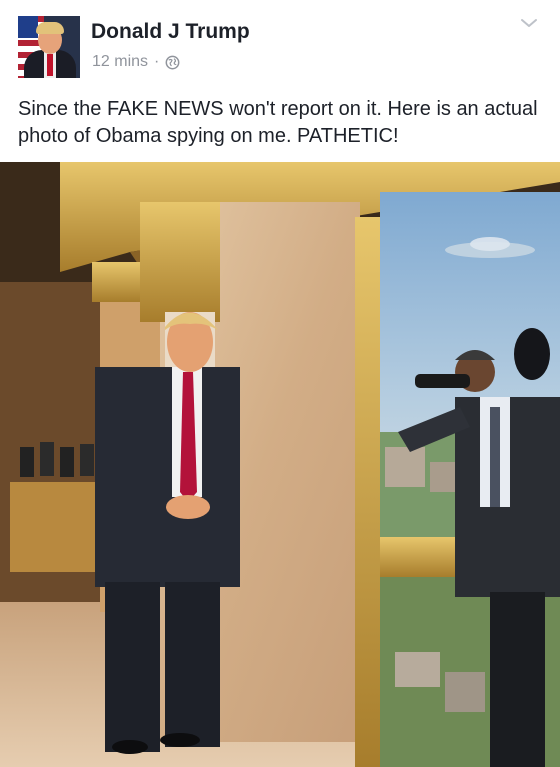  Describe the element at coordinates (50, 28) in the screenshot. I see `avatar-hair` at that location.